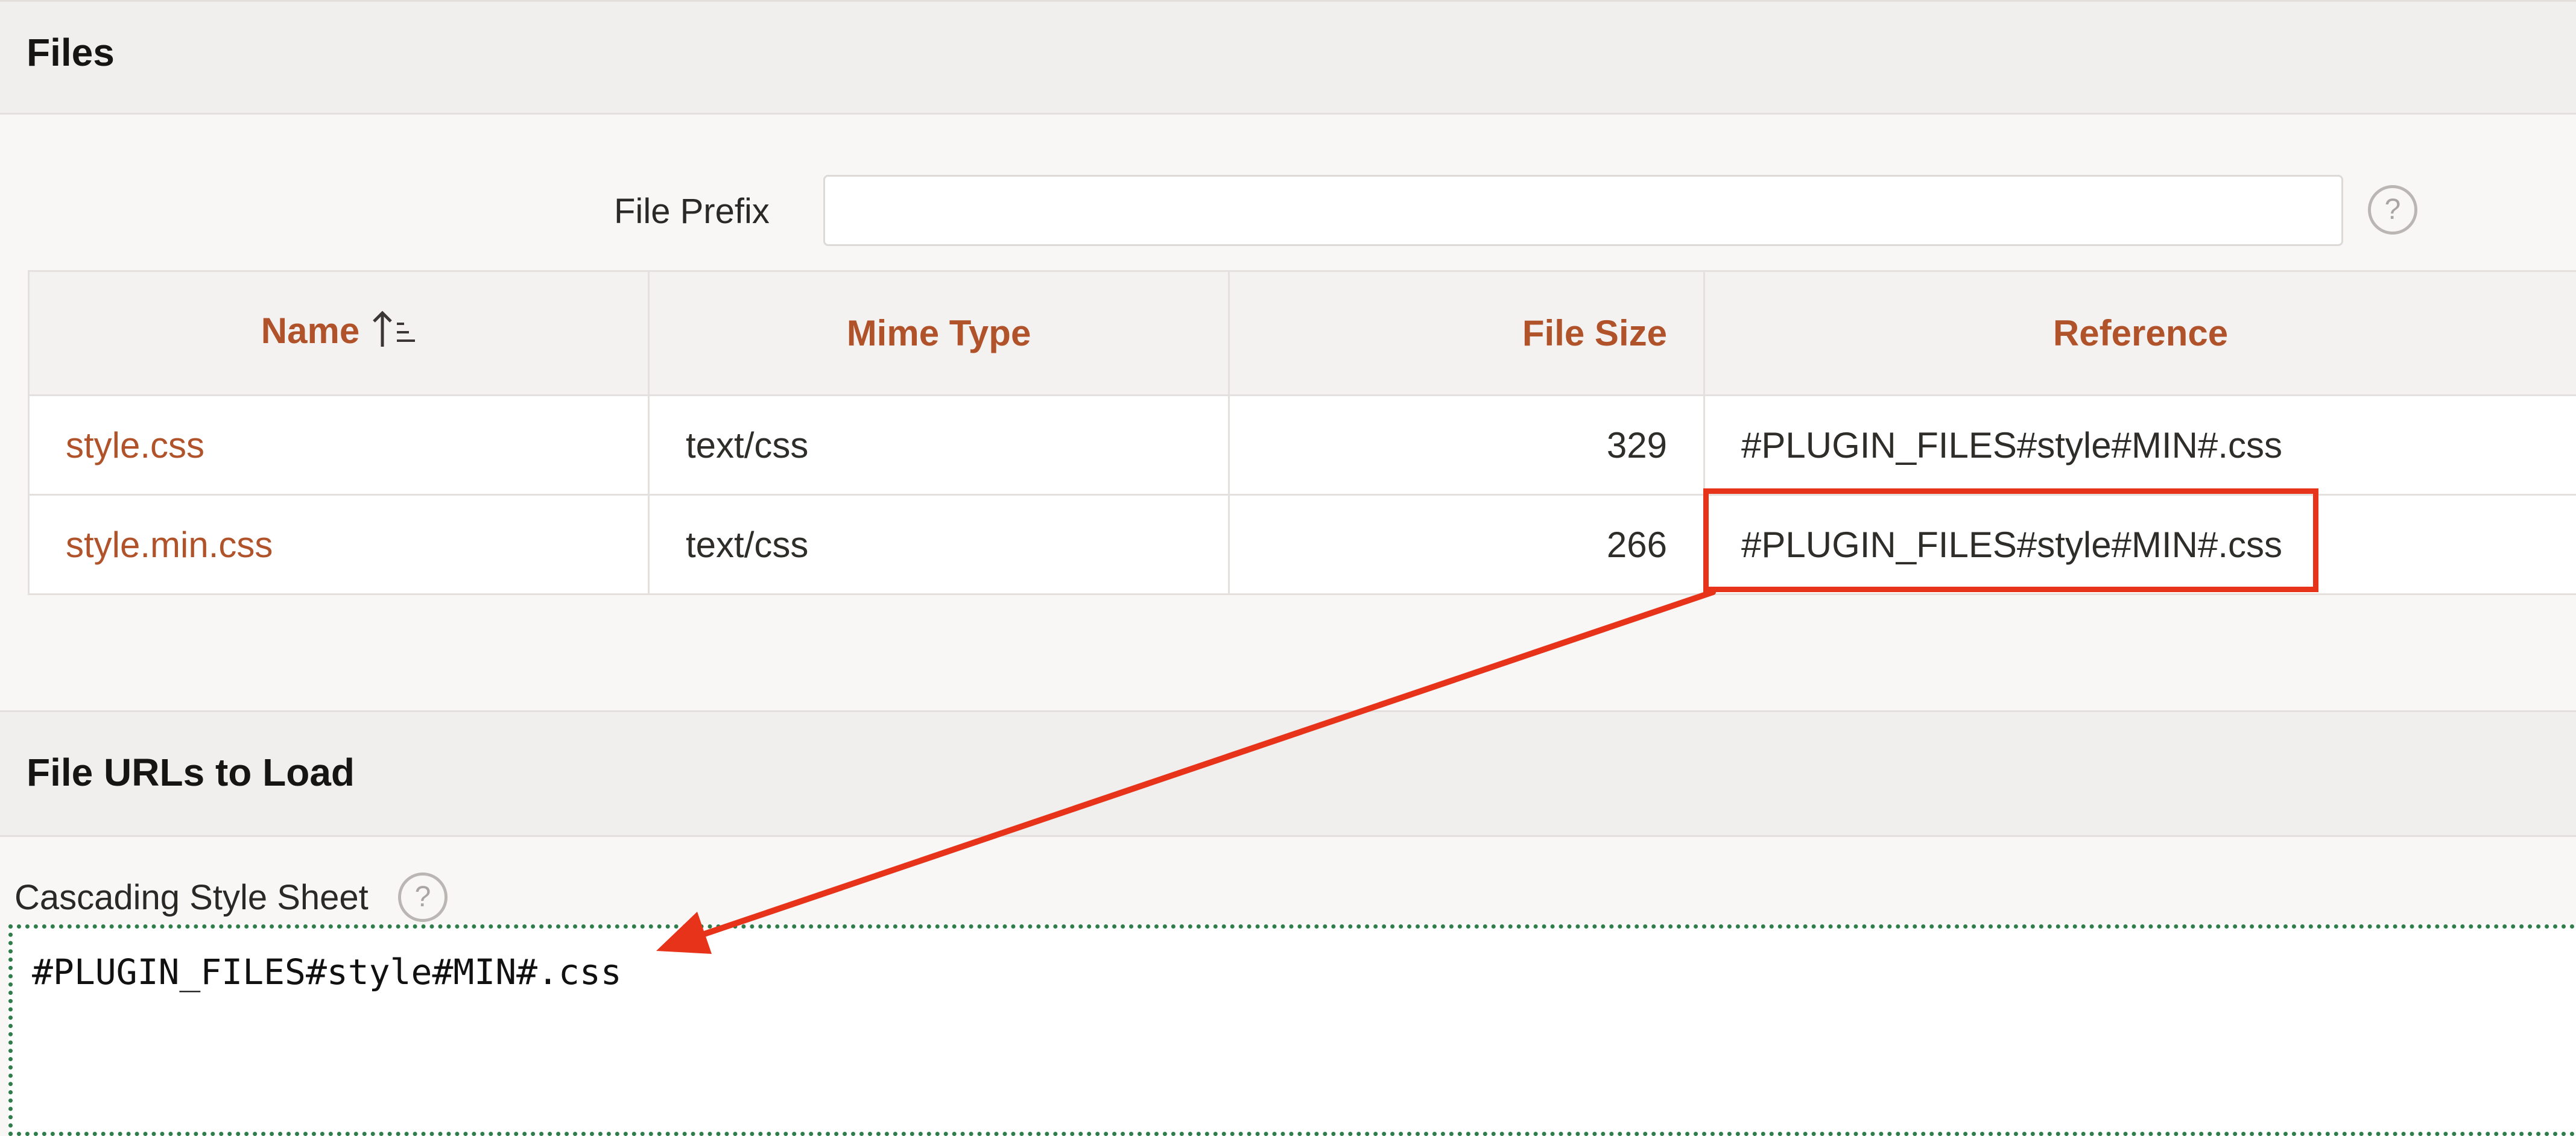  I want to click on file-prefix-help-icon: ?, so click(2392, 210).